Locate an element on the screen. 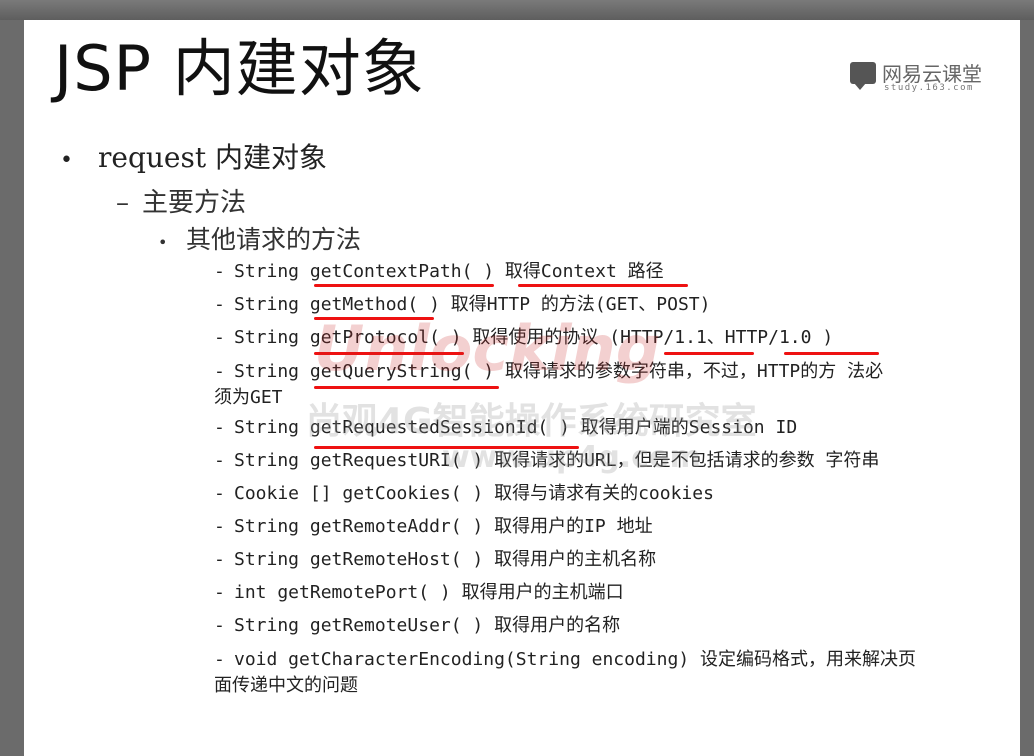  list-item: - int getRemotePort( ) 取得用户的主机端口 is located at coordinates (604, 593).